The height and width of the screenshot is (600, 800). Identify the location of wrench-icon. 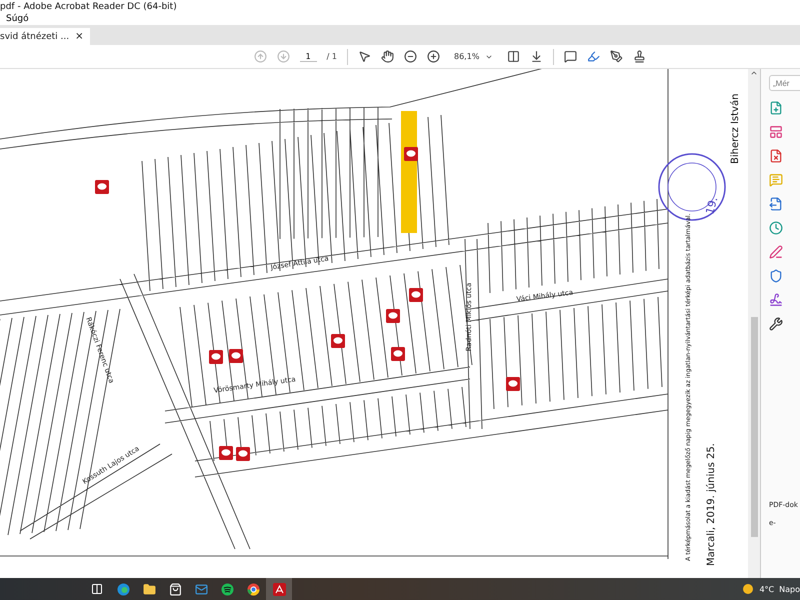
(776, 324).